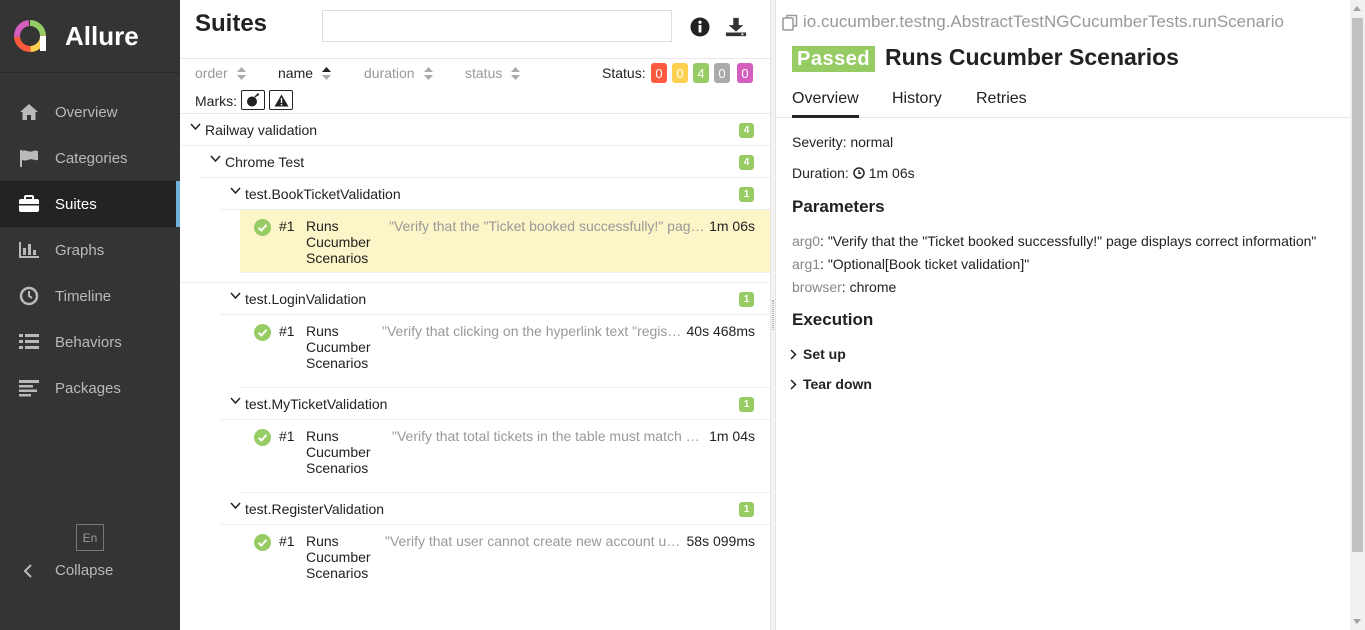  Describe the element at coordinates (700, 27) in the screenshot. I see `info-icon` at that location.